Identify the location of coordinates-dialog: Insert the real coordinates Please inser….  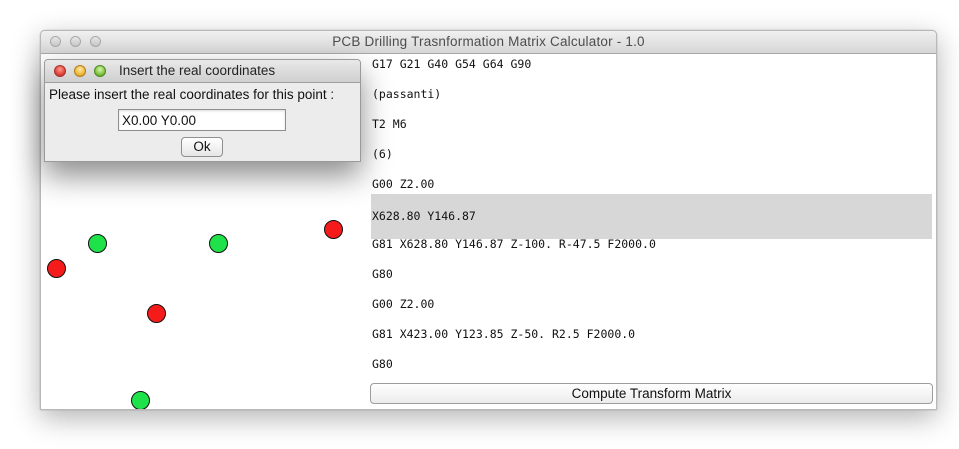
(202, 110).